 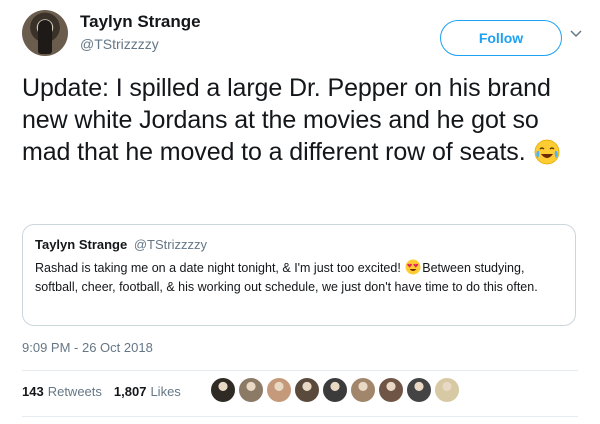 I want to click on likes-label: Likes, so click(x=165, y=391).